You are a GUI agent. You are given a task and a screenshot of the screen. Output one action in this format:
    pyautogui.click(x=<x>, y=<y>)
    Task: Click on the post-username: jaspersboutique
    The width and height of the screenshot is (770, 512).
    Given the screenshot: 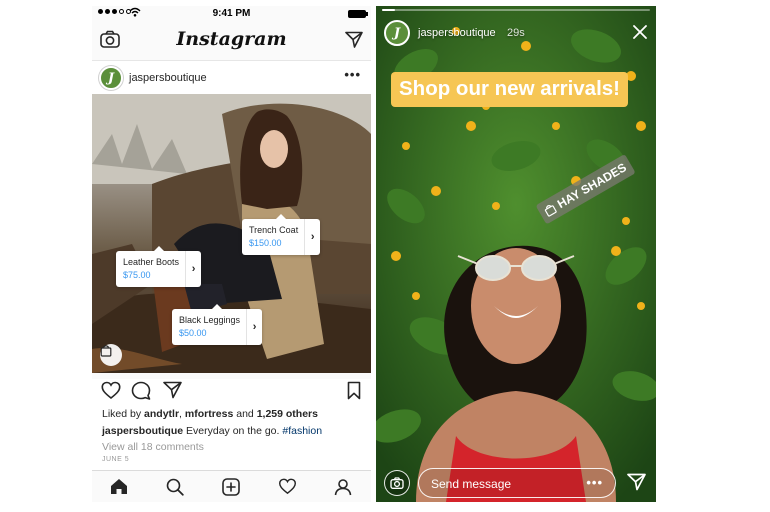 What is the action you would take?
    pyautogui.click(x=168, y=78)
    